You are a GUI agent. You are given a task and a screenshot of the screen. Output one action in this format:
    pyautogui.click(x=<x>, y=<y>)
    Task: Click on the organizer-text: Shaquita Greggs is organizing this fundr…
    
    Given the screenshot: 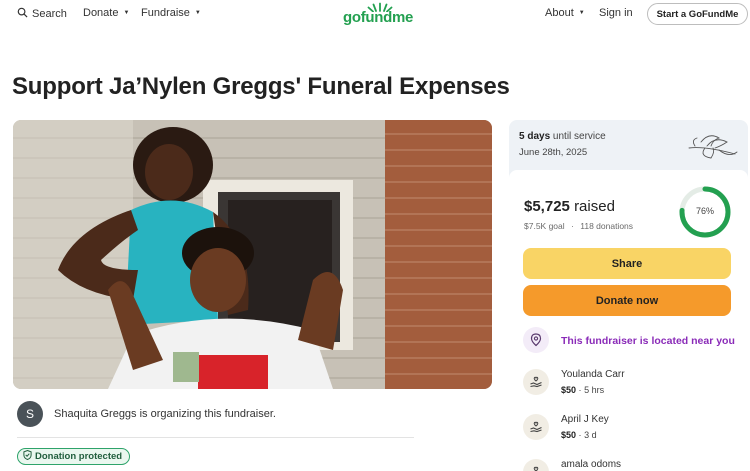 What is the action you would take?
    pyautogui.click(x=165, y=414)
    